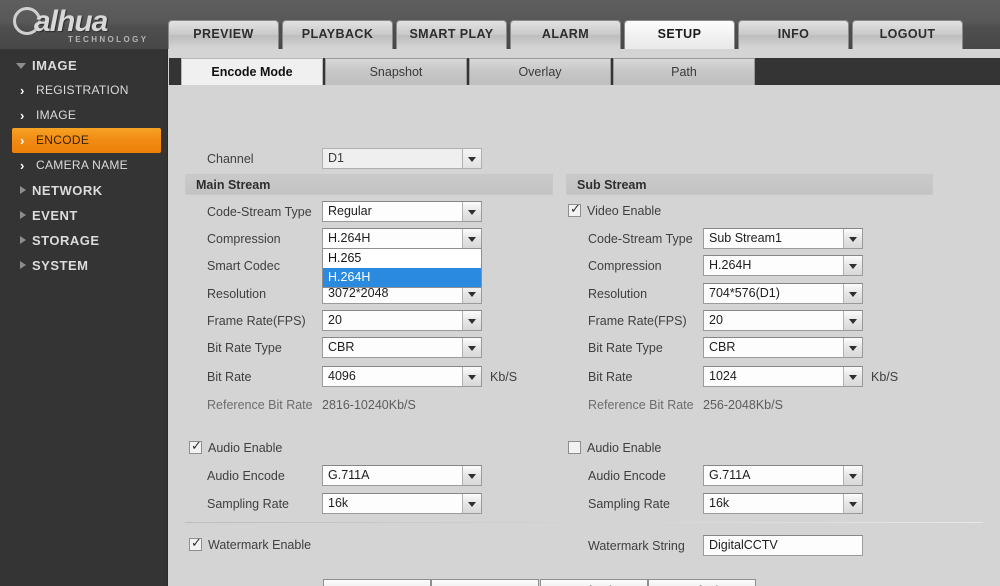 This screenshot has height=586, width=1000. What do you see at coordinates (396, 71) in the screenshot?
I see `tab-snapshot: Snapshot` at bounding box center [396, 71].